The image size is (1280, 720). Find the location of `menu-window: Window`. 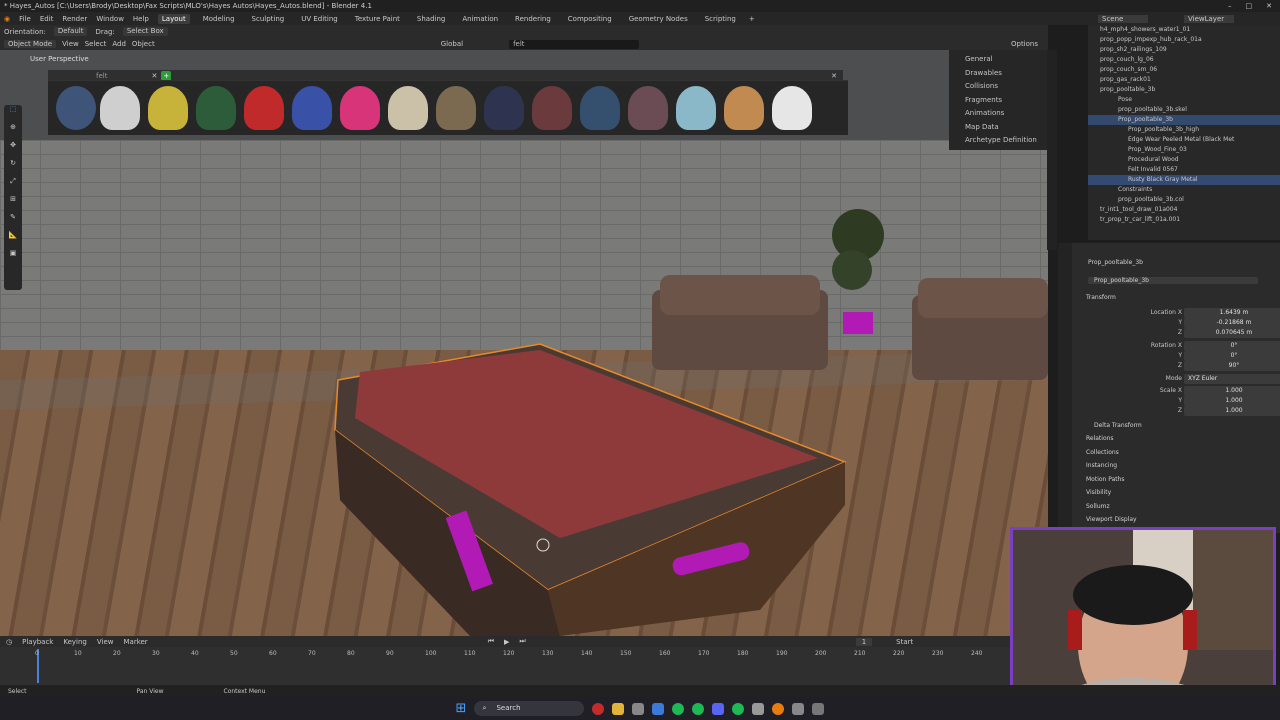

menu-window: Window is located at coordinates (110, 19).